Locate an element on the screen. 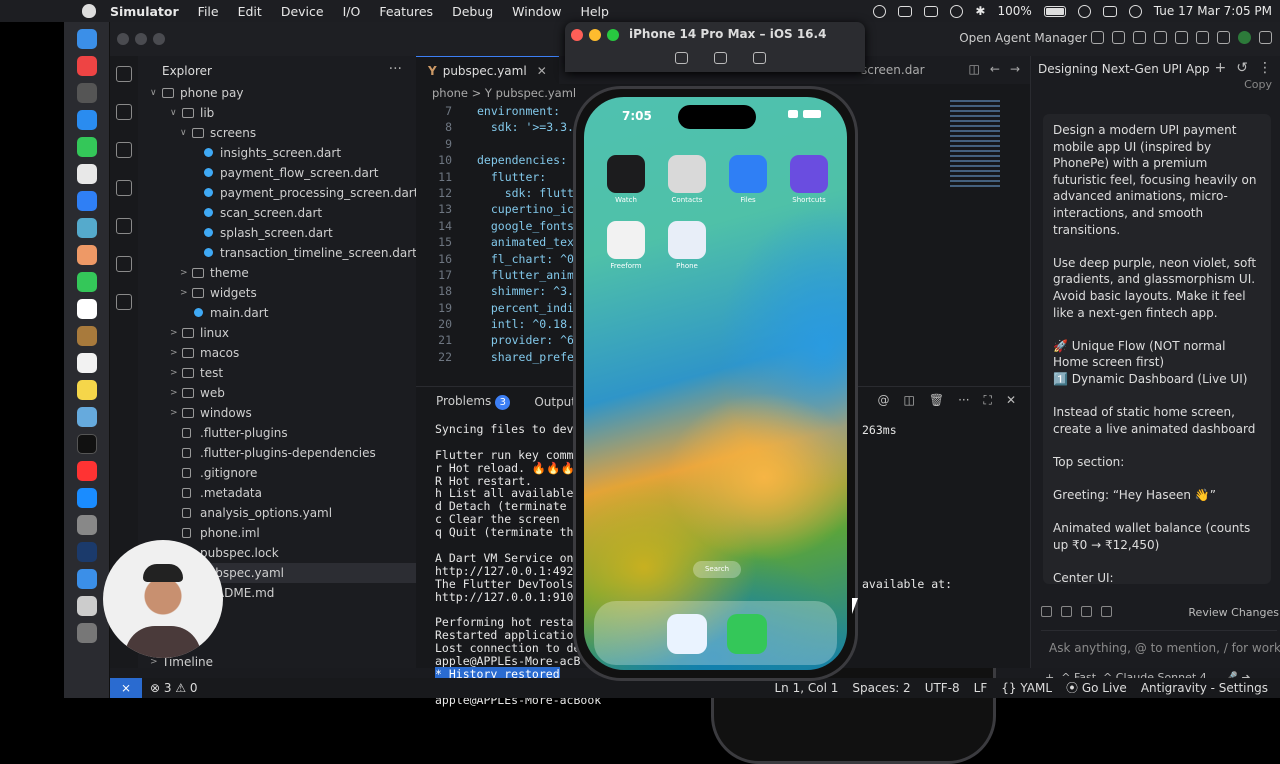  tab-screen: screen.dar is located at coordinates (893, 70).